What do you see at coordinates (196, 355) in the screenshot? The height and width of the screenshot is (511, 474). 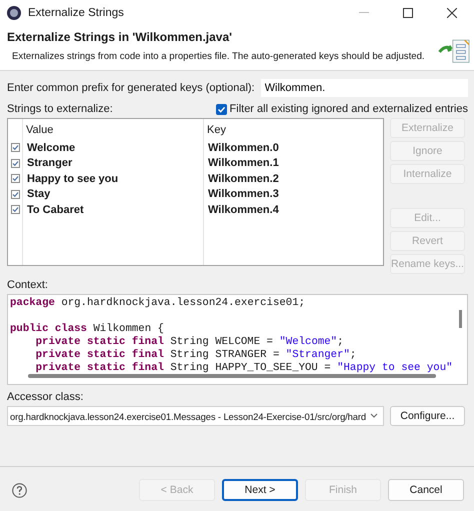 I see `code-line: private static final String STRANGER = "Stranger";` at bounding box center [196, 355].